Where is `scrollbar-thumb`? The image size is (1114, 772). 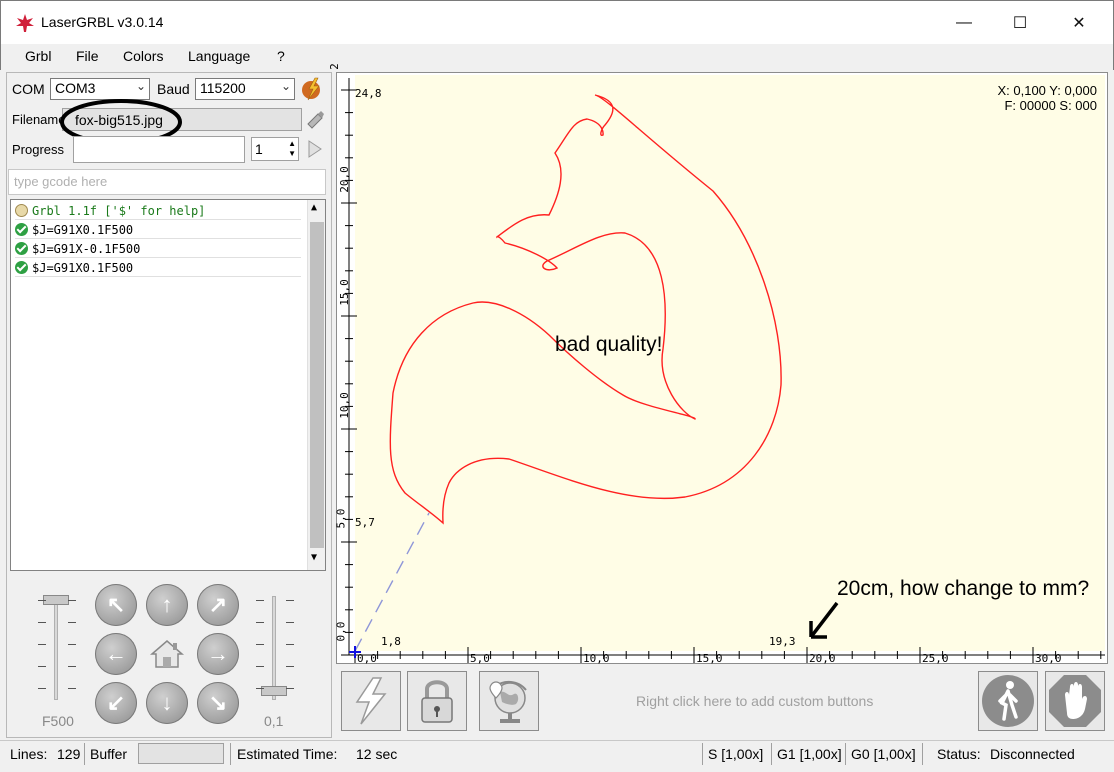
scrollbar-thumb is located at coordinates (317, 385).